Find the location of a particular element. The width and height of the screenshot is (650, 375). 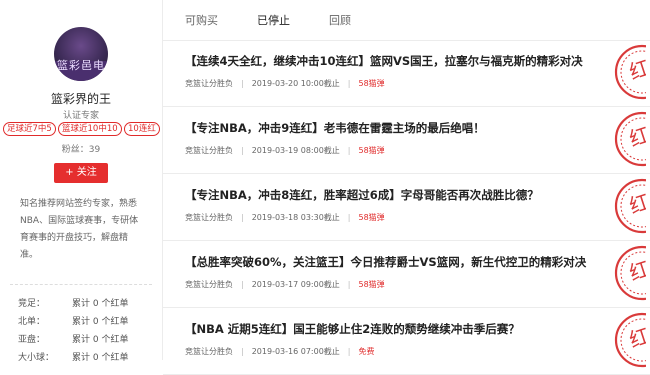

item-meta: 竞篮让分胜负 | 2019-03-18 03:30截止 | 58猫弹 is located at coordinates (285, 217).